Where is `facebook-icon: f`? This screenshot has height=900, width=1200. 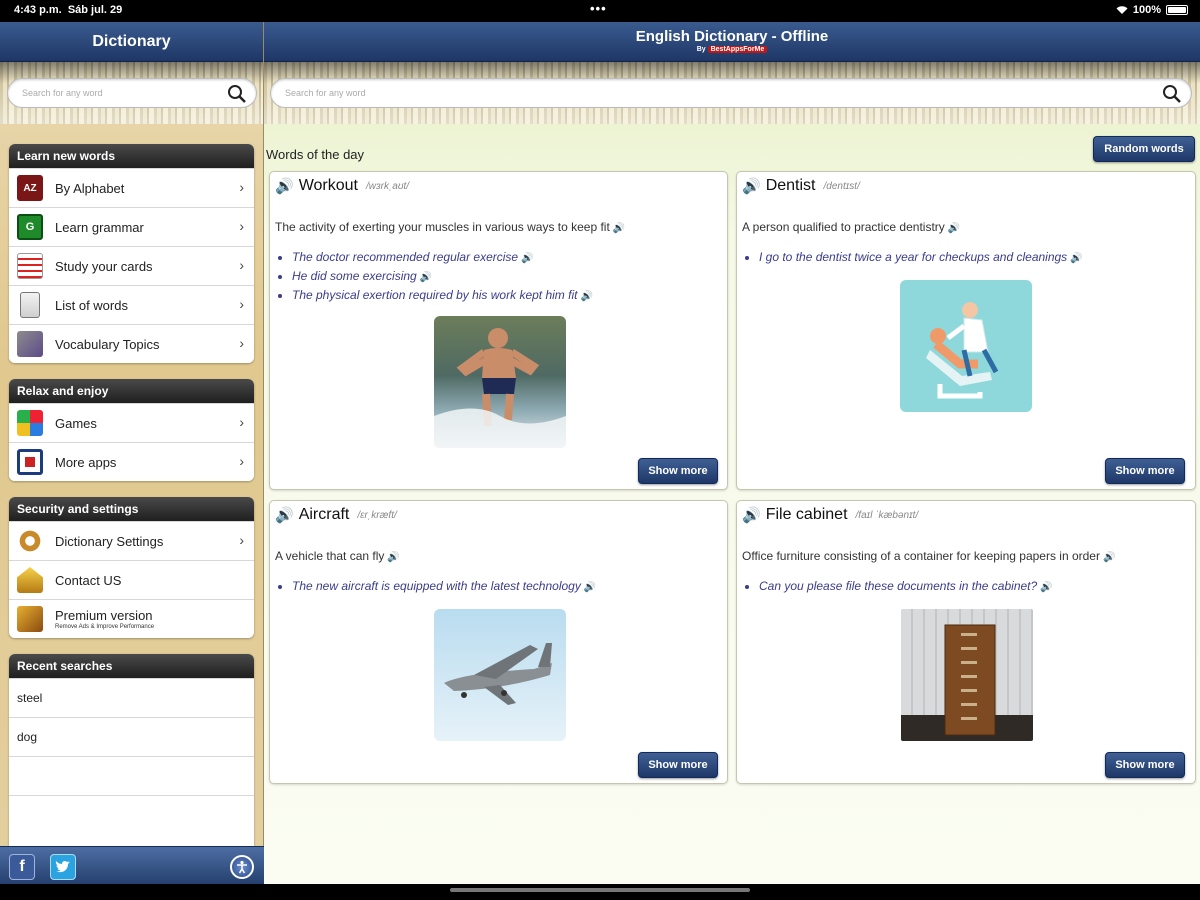
facebook-icon: f is located at coordinates (22, 867).